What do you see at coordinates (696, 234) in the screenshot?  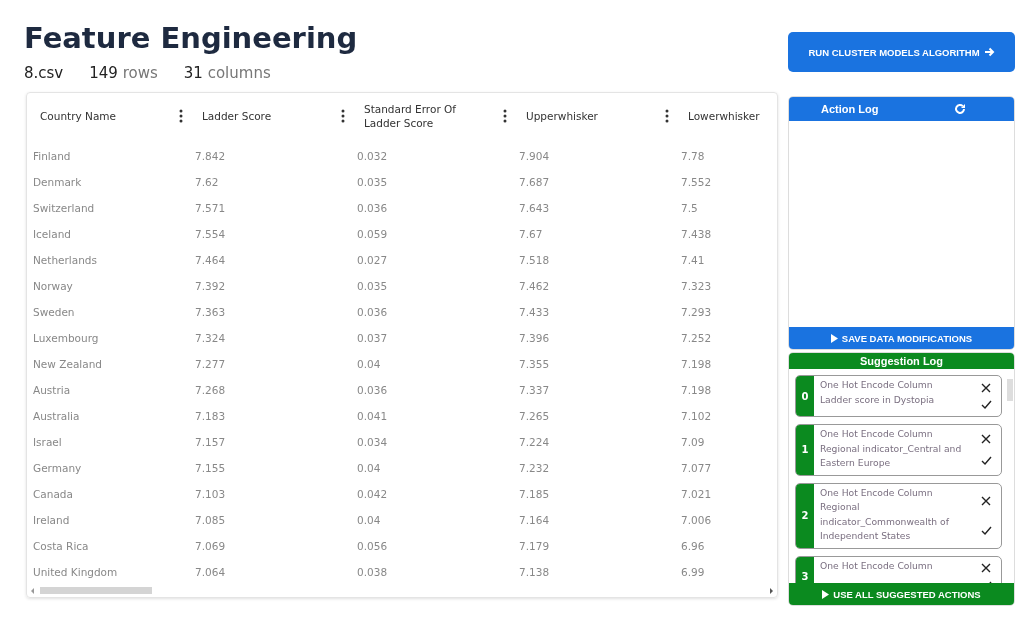 I see `table-cell: 7.438` at bounding box center [696, 234].